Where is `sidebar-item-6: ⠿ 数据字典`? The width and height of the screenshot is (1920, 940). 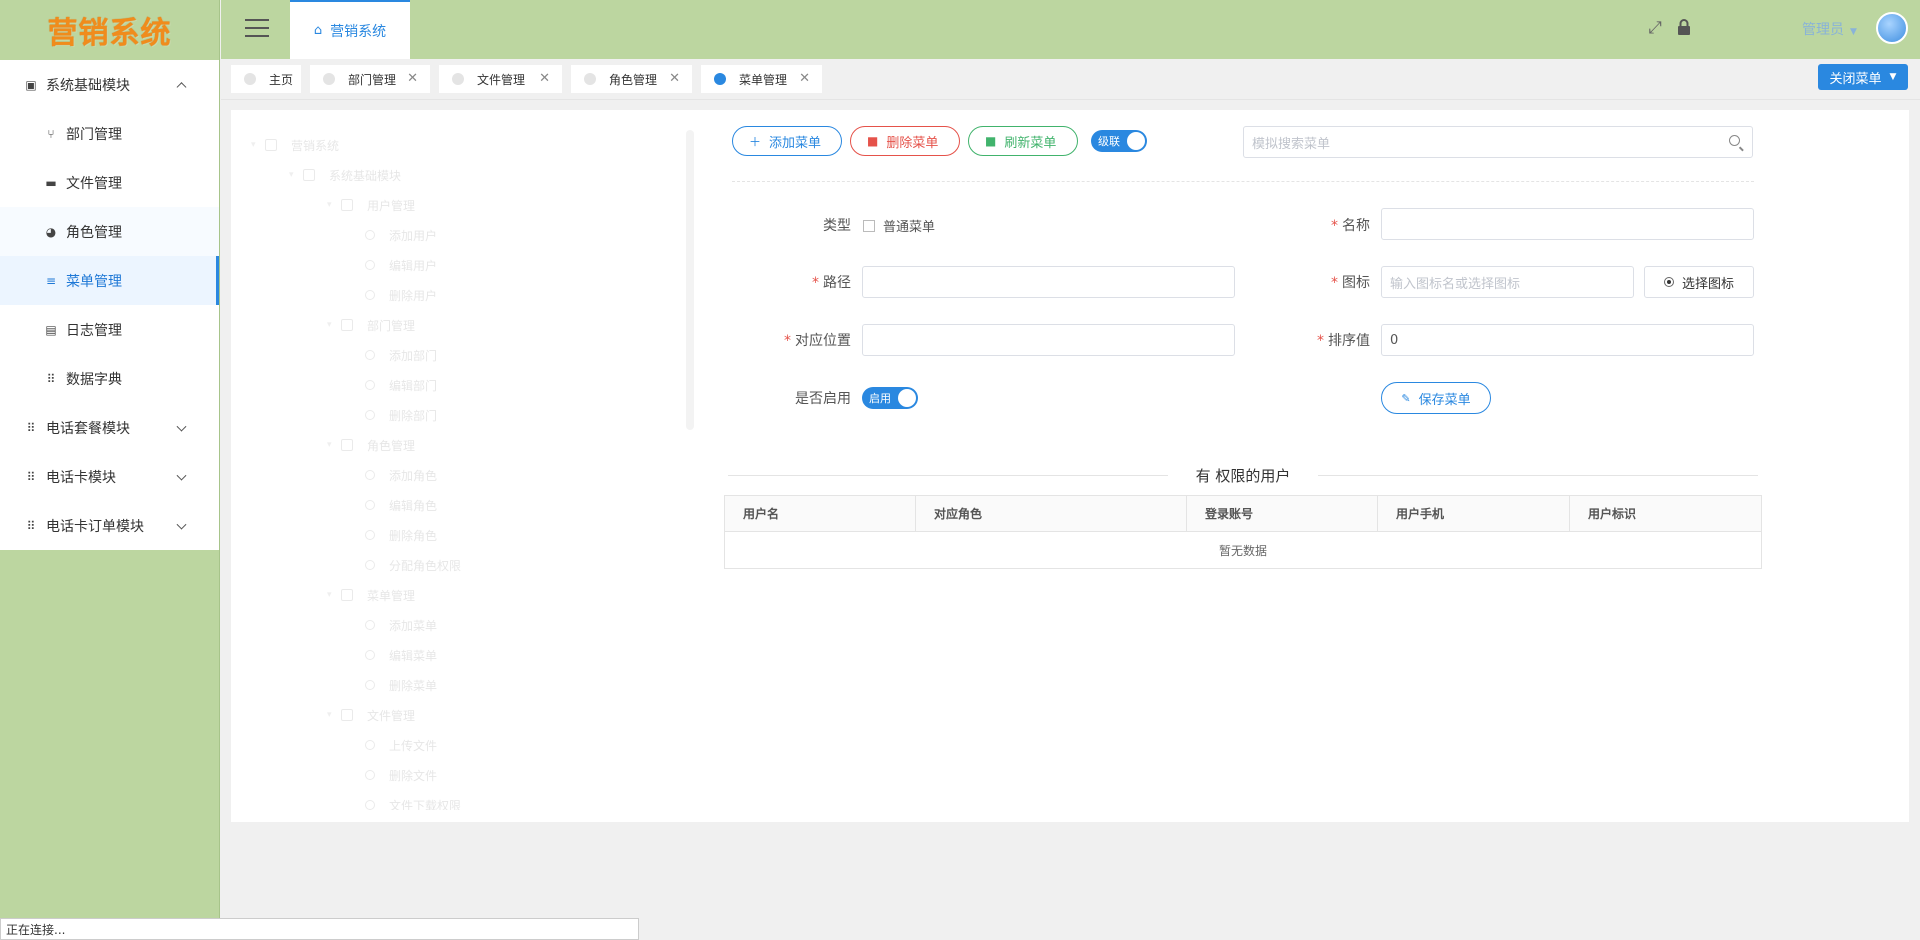
sidebar-item-6: ⠿ 数据字典 is located at coordinates (109, 378).